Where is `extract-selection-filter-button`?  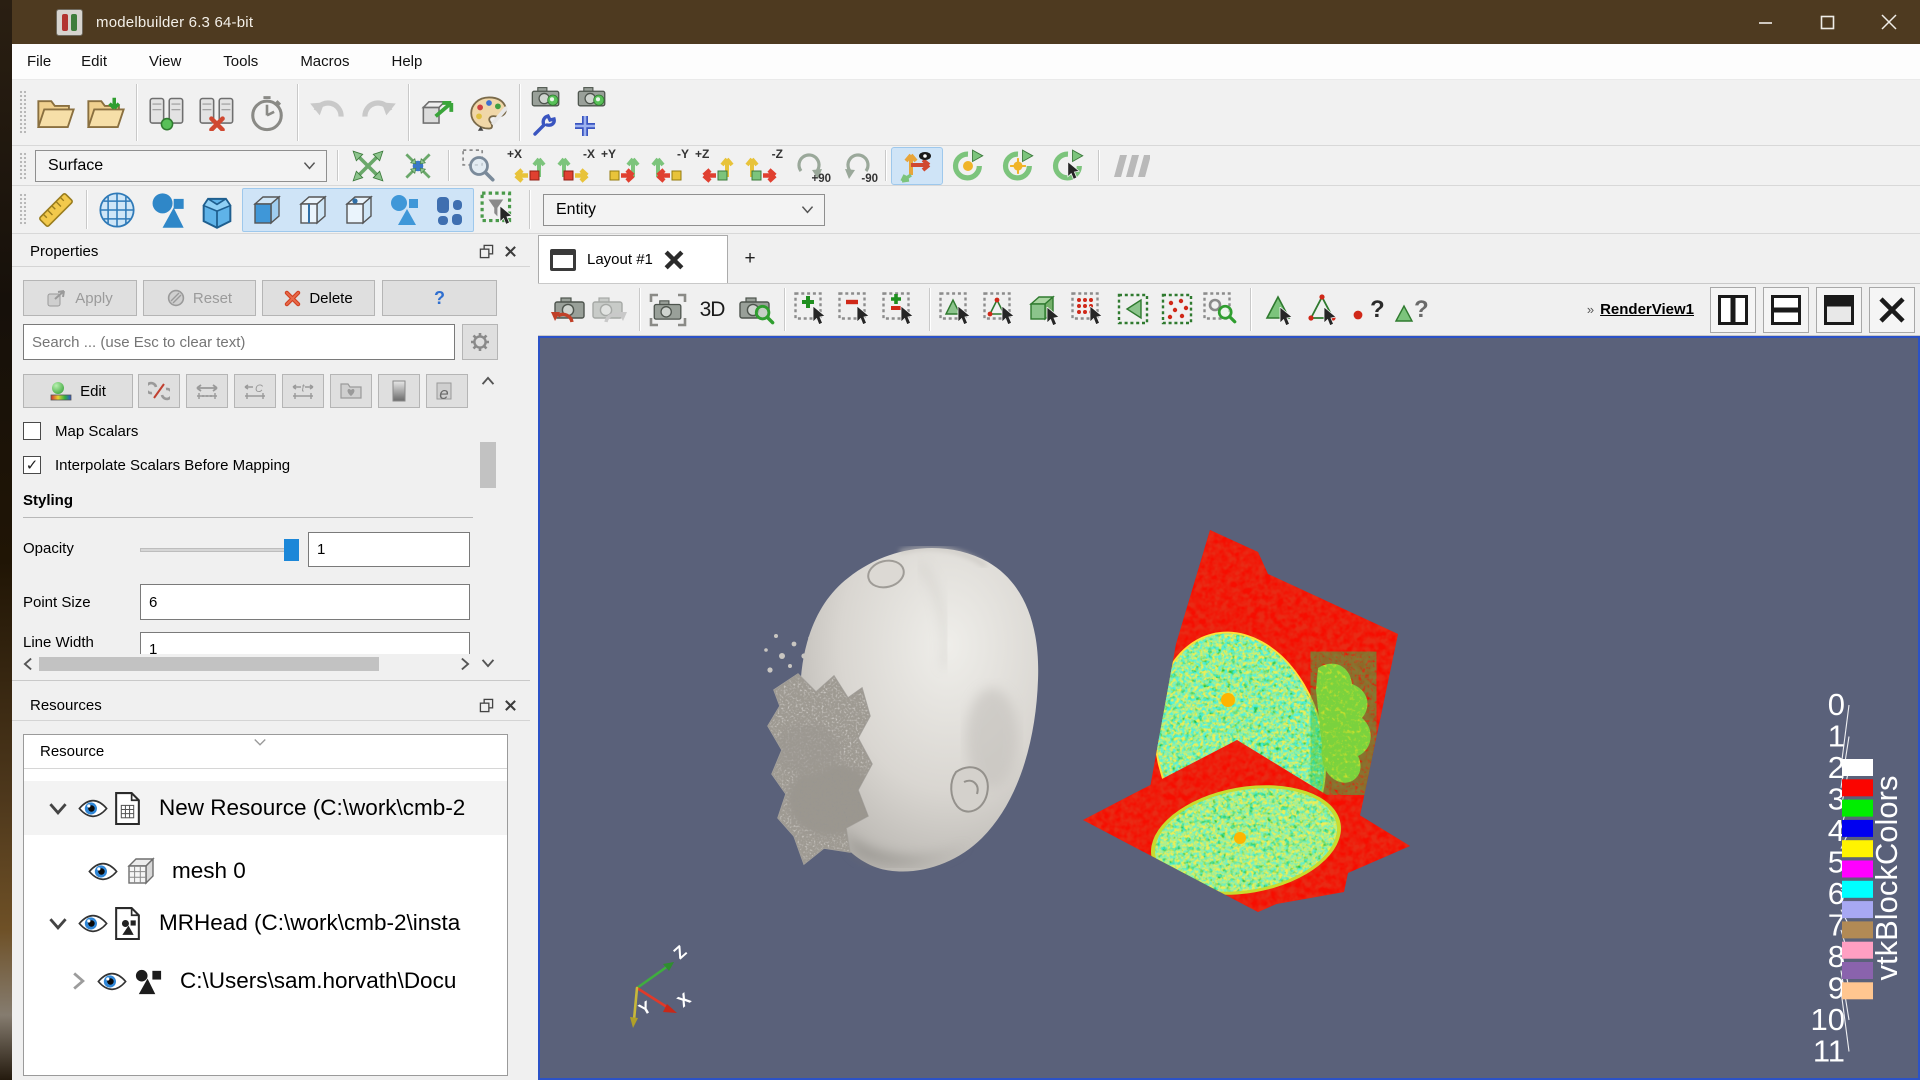
extract-selection-filter-button is located at coordinates (499, 210).